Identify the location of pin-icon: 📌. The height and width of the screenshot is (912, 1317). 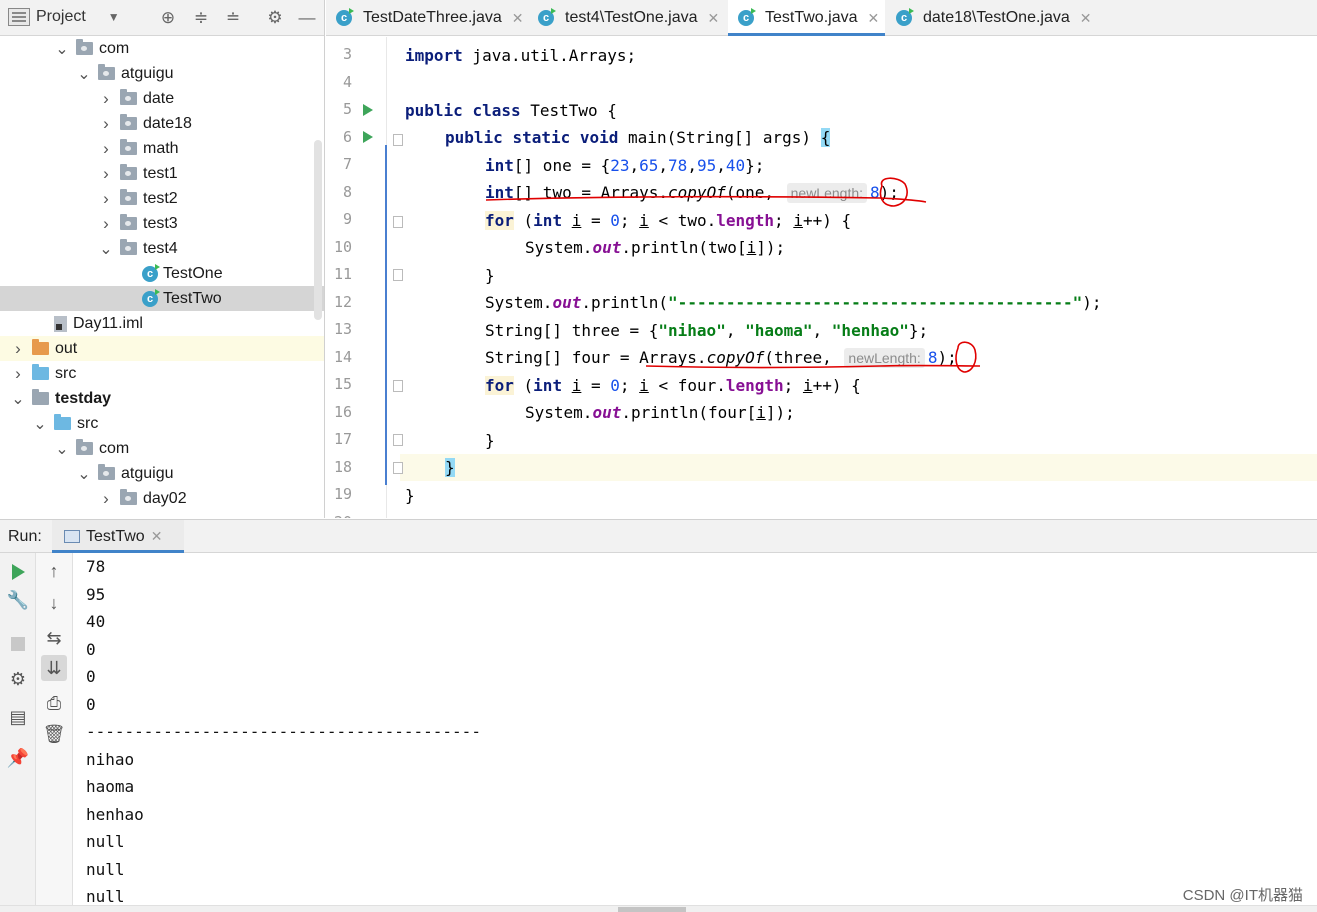
(18, 758).